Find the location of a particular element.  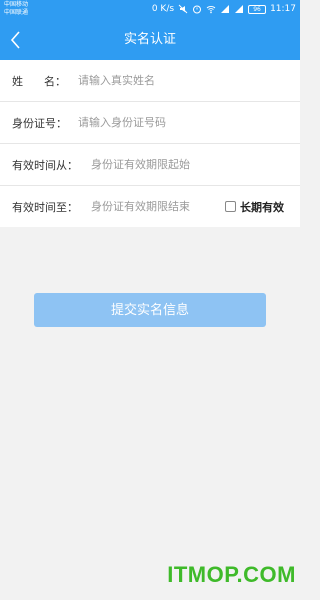

page-title: 实名认证 is located at coordinates (149, 39).